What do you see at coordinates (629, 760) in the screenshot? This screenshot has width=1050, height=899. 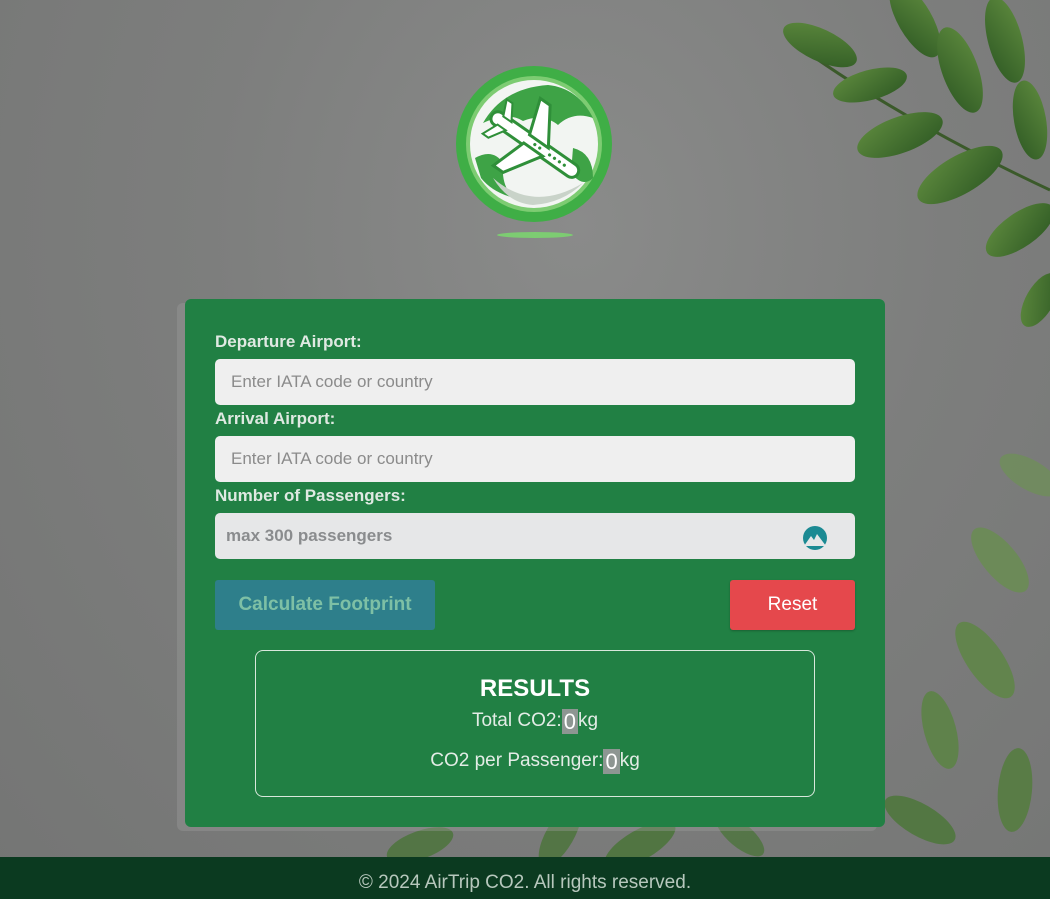 I see `co2-per-passenger-unit: kg` at bounding box center [629, 760].